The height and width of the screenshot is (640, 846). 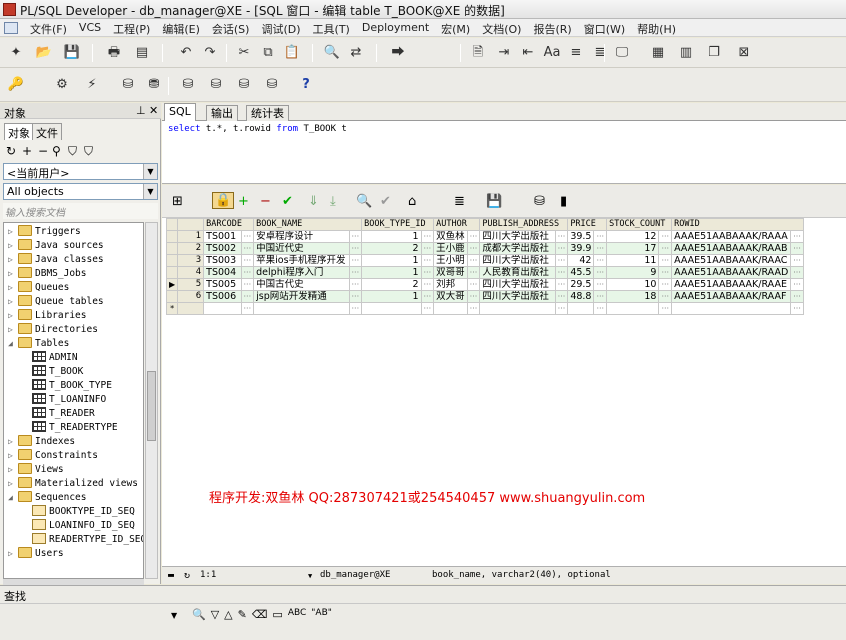 What do you see at coordinates (73, 484) in the screenshot?
I see `tree-node: ▷ Materialized views` at bounding box center [73, 484].